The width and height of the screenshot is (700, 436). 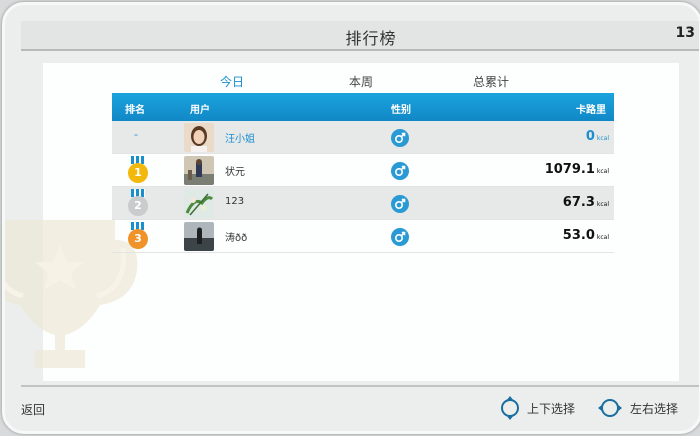 I want to click on period-tabs: 今日 本周 总累计, so click(x=380, y=81).